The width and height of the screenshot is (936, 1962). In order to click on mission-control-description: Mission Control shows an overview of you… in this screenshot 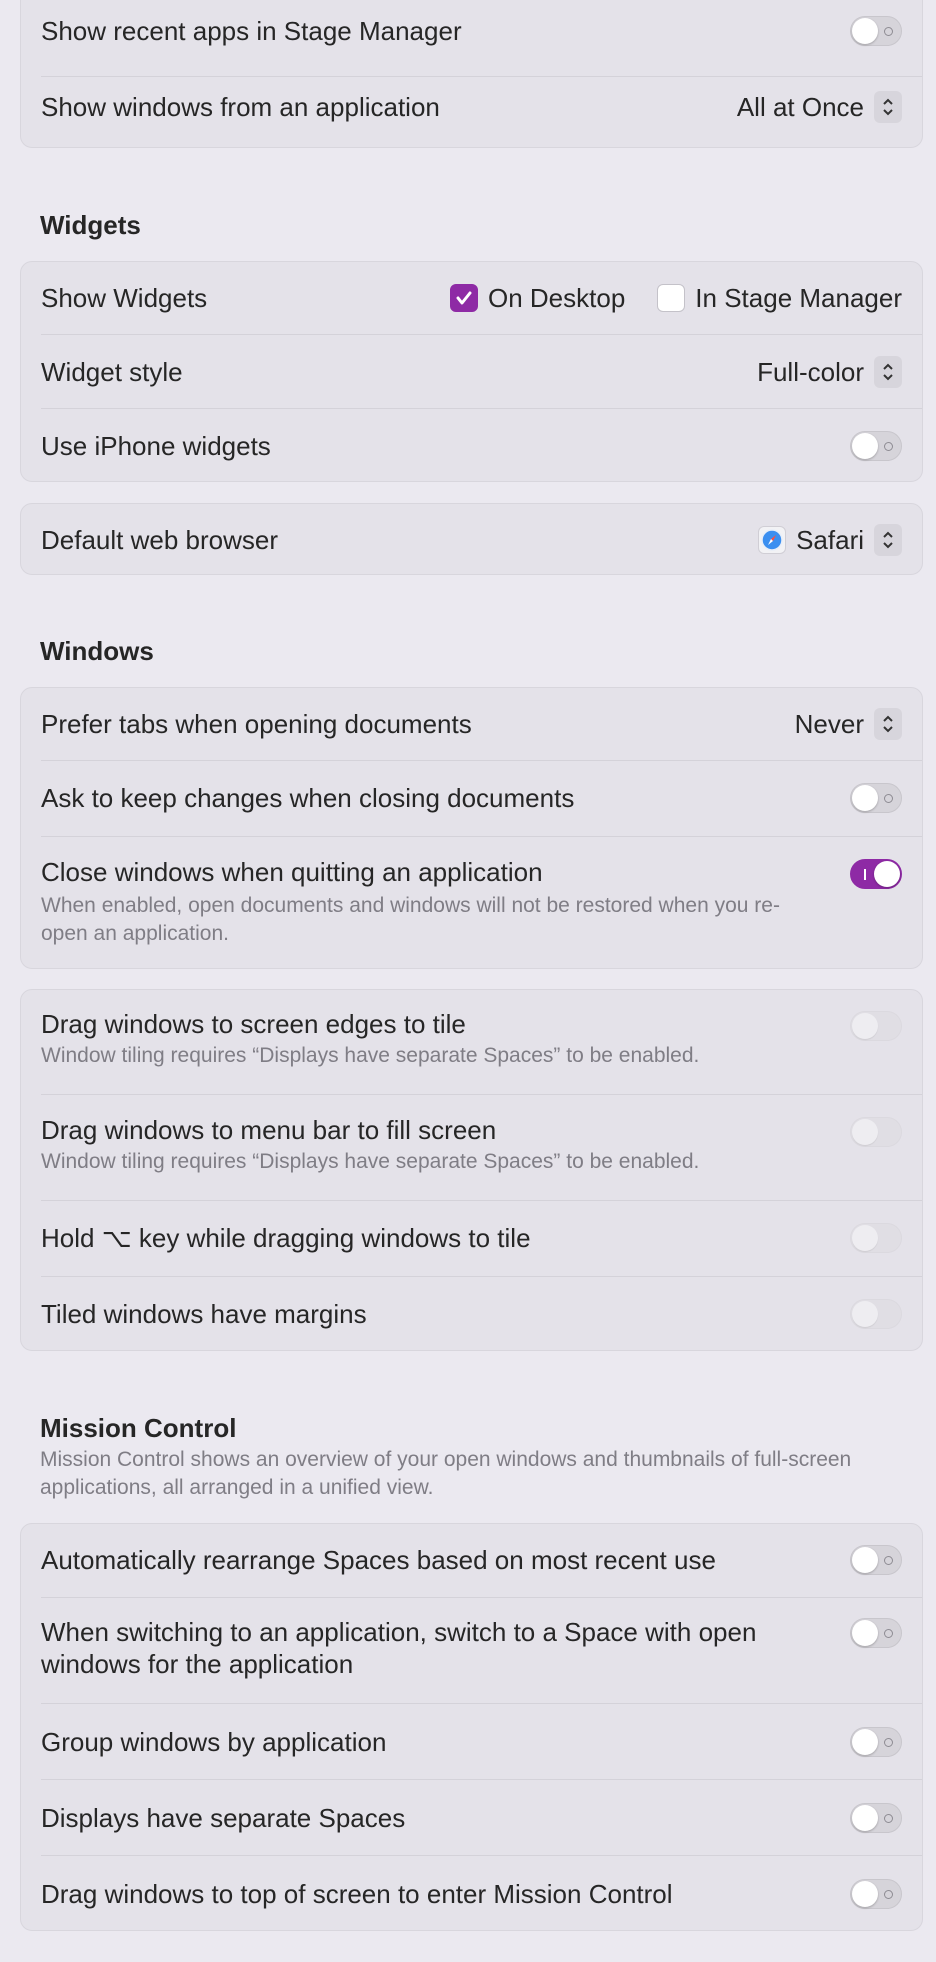, I will do `click(446, 1473)`.